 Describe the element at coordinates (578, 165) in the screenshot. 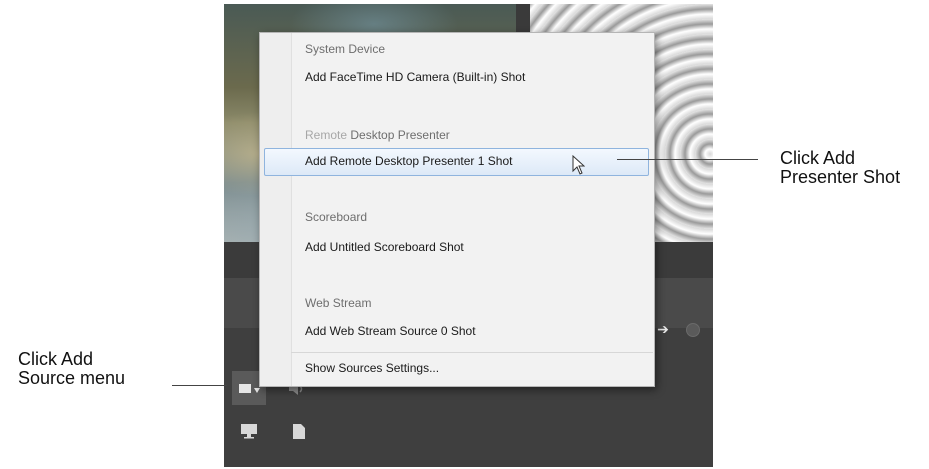

I see `mouse-pointer-icon` at that location.